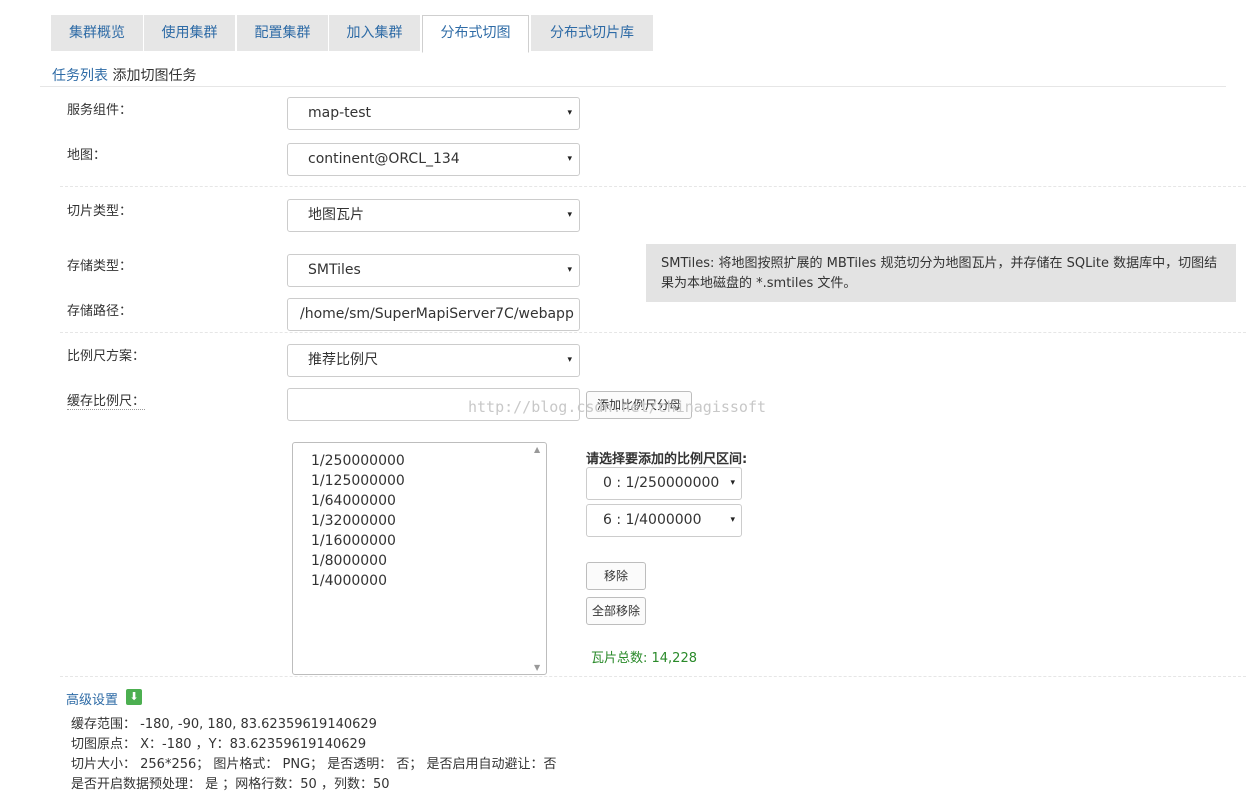  Describe the element at coordinates (92, 698) in the screenshot. I see `advanced-settings-link: 高级设置` at that location.